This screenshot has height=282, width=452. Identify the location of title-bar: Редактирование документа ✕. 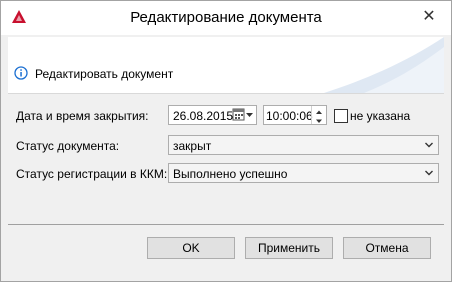
(226, 18).